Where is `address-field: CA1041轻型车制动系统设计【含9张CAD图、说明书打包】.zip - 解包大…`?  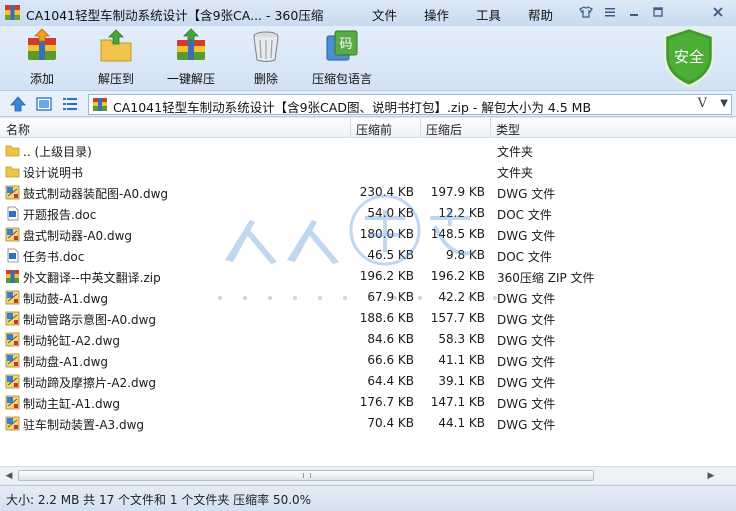
address-field: CA1041轻型车制动系统设计【含9张CAD图、说明书打包】.zip - 解包大… is located at coordinates (410, 104).